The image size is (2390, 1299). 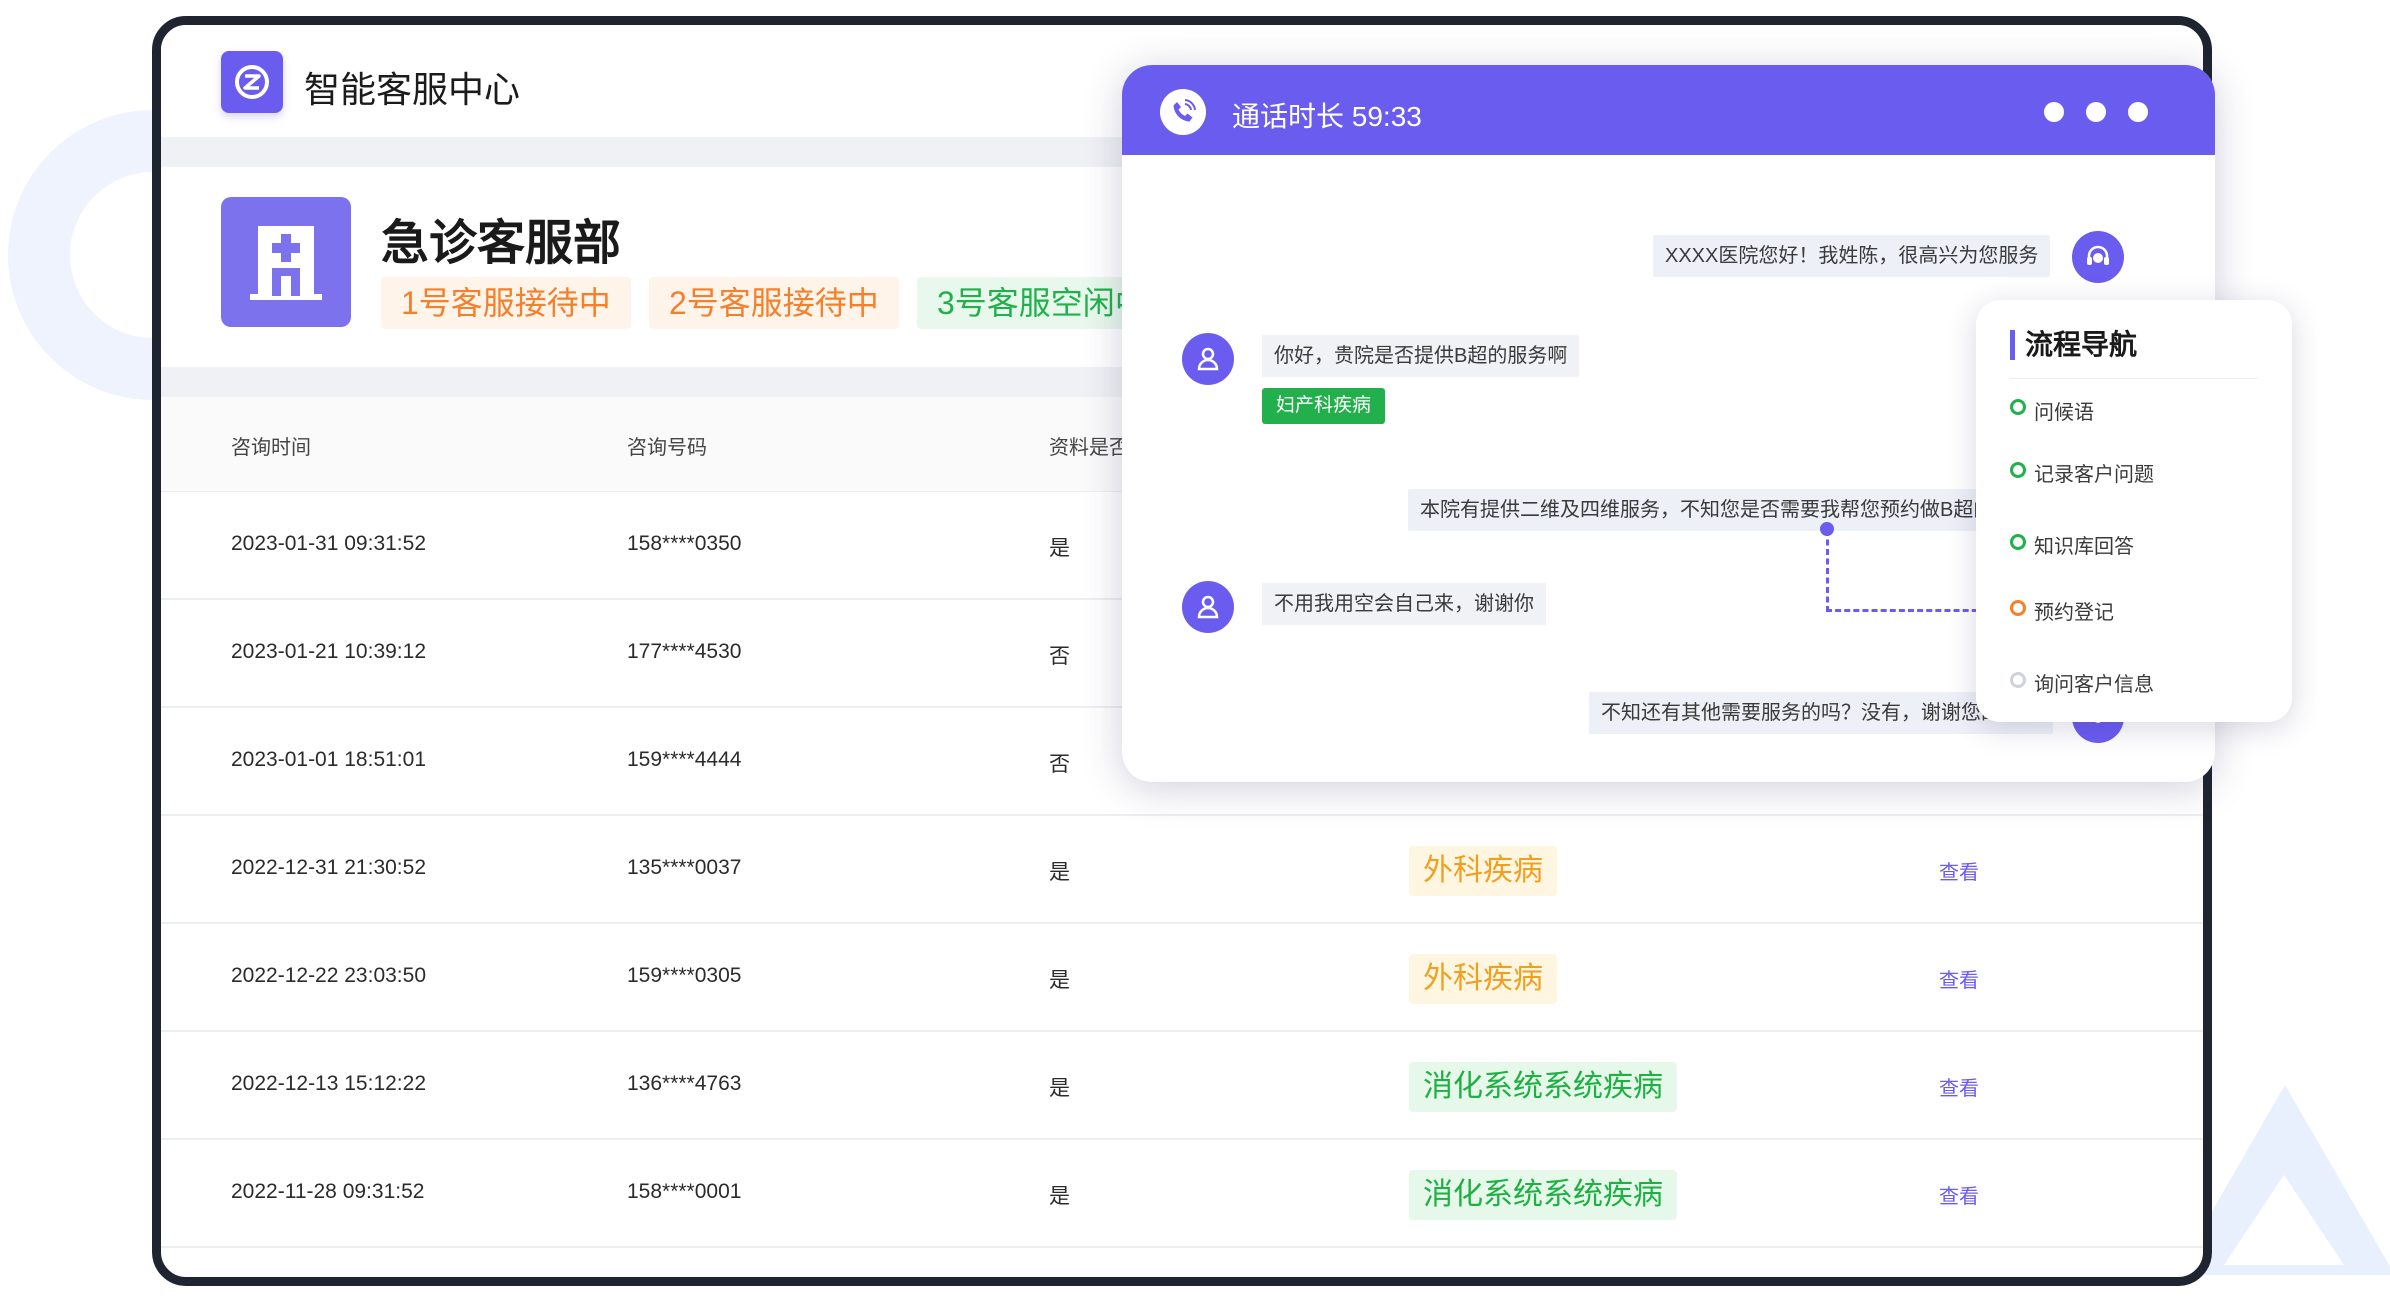 I want to click on cell-phone: 159****4444, so click(x=684, y=759).